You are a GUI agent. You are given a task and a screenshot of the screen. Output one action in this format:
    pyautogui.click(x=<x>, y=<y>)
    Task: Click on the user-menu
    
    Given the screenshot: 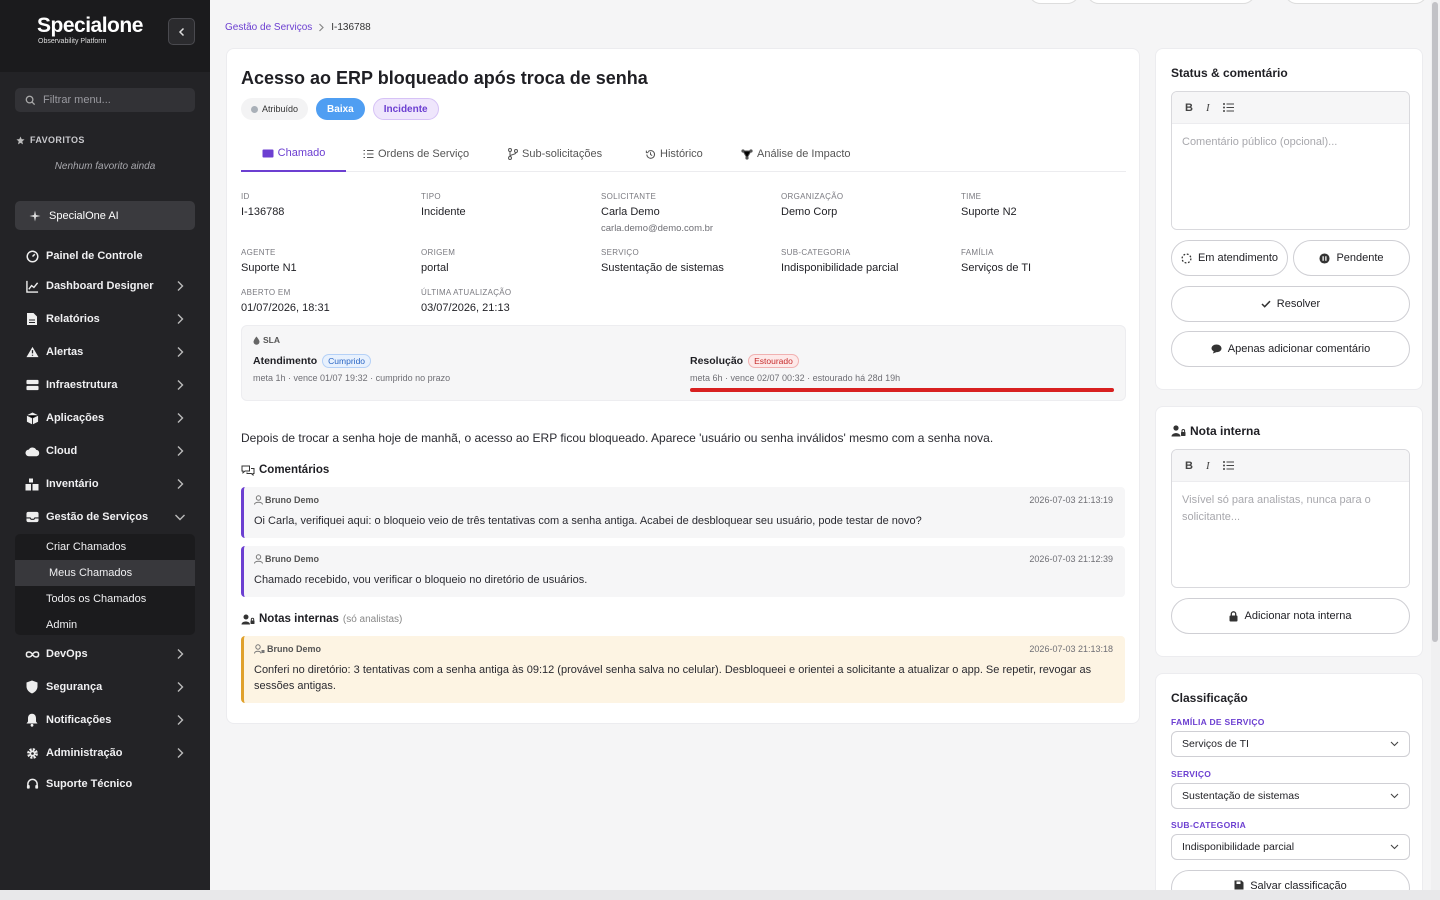 What is the action you would take?
    pyautogui.click(x=1356, y=2)
    